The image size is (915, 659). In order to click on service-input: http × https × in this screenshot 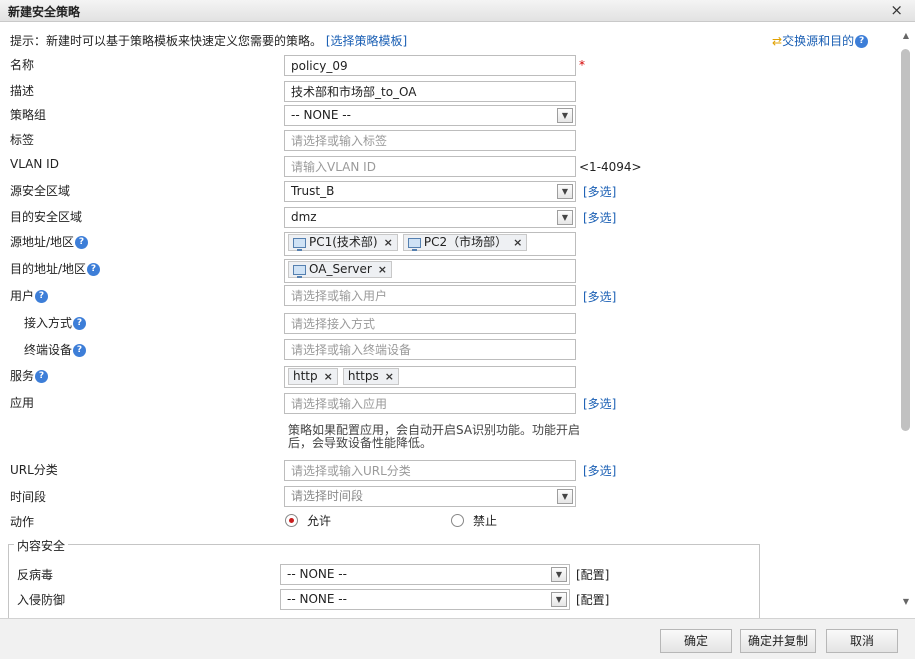, I will do `click(430, 377)`.